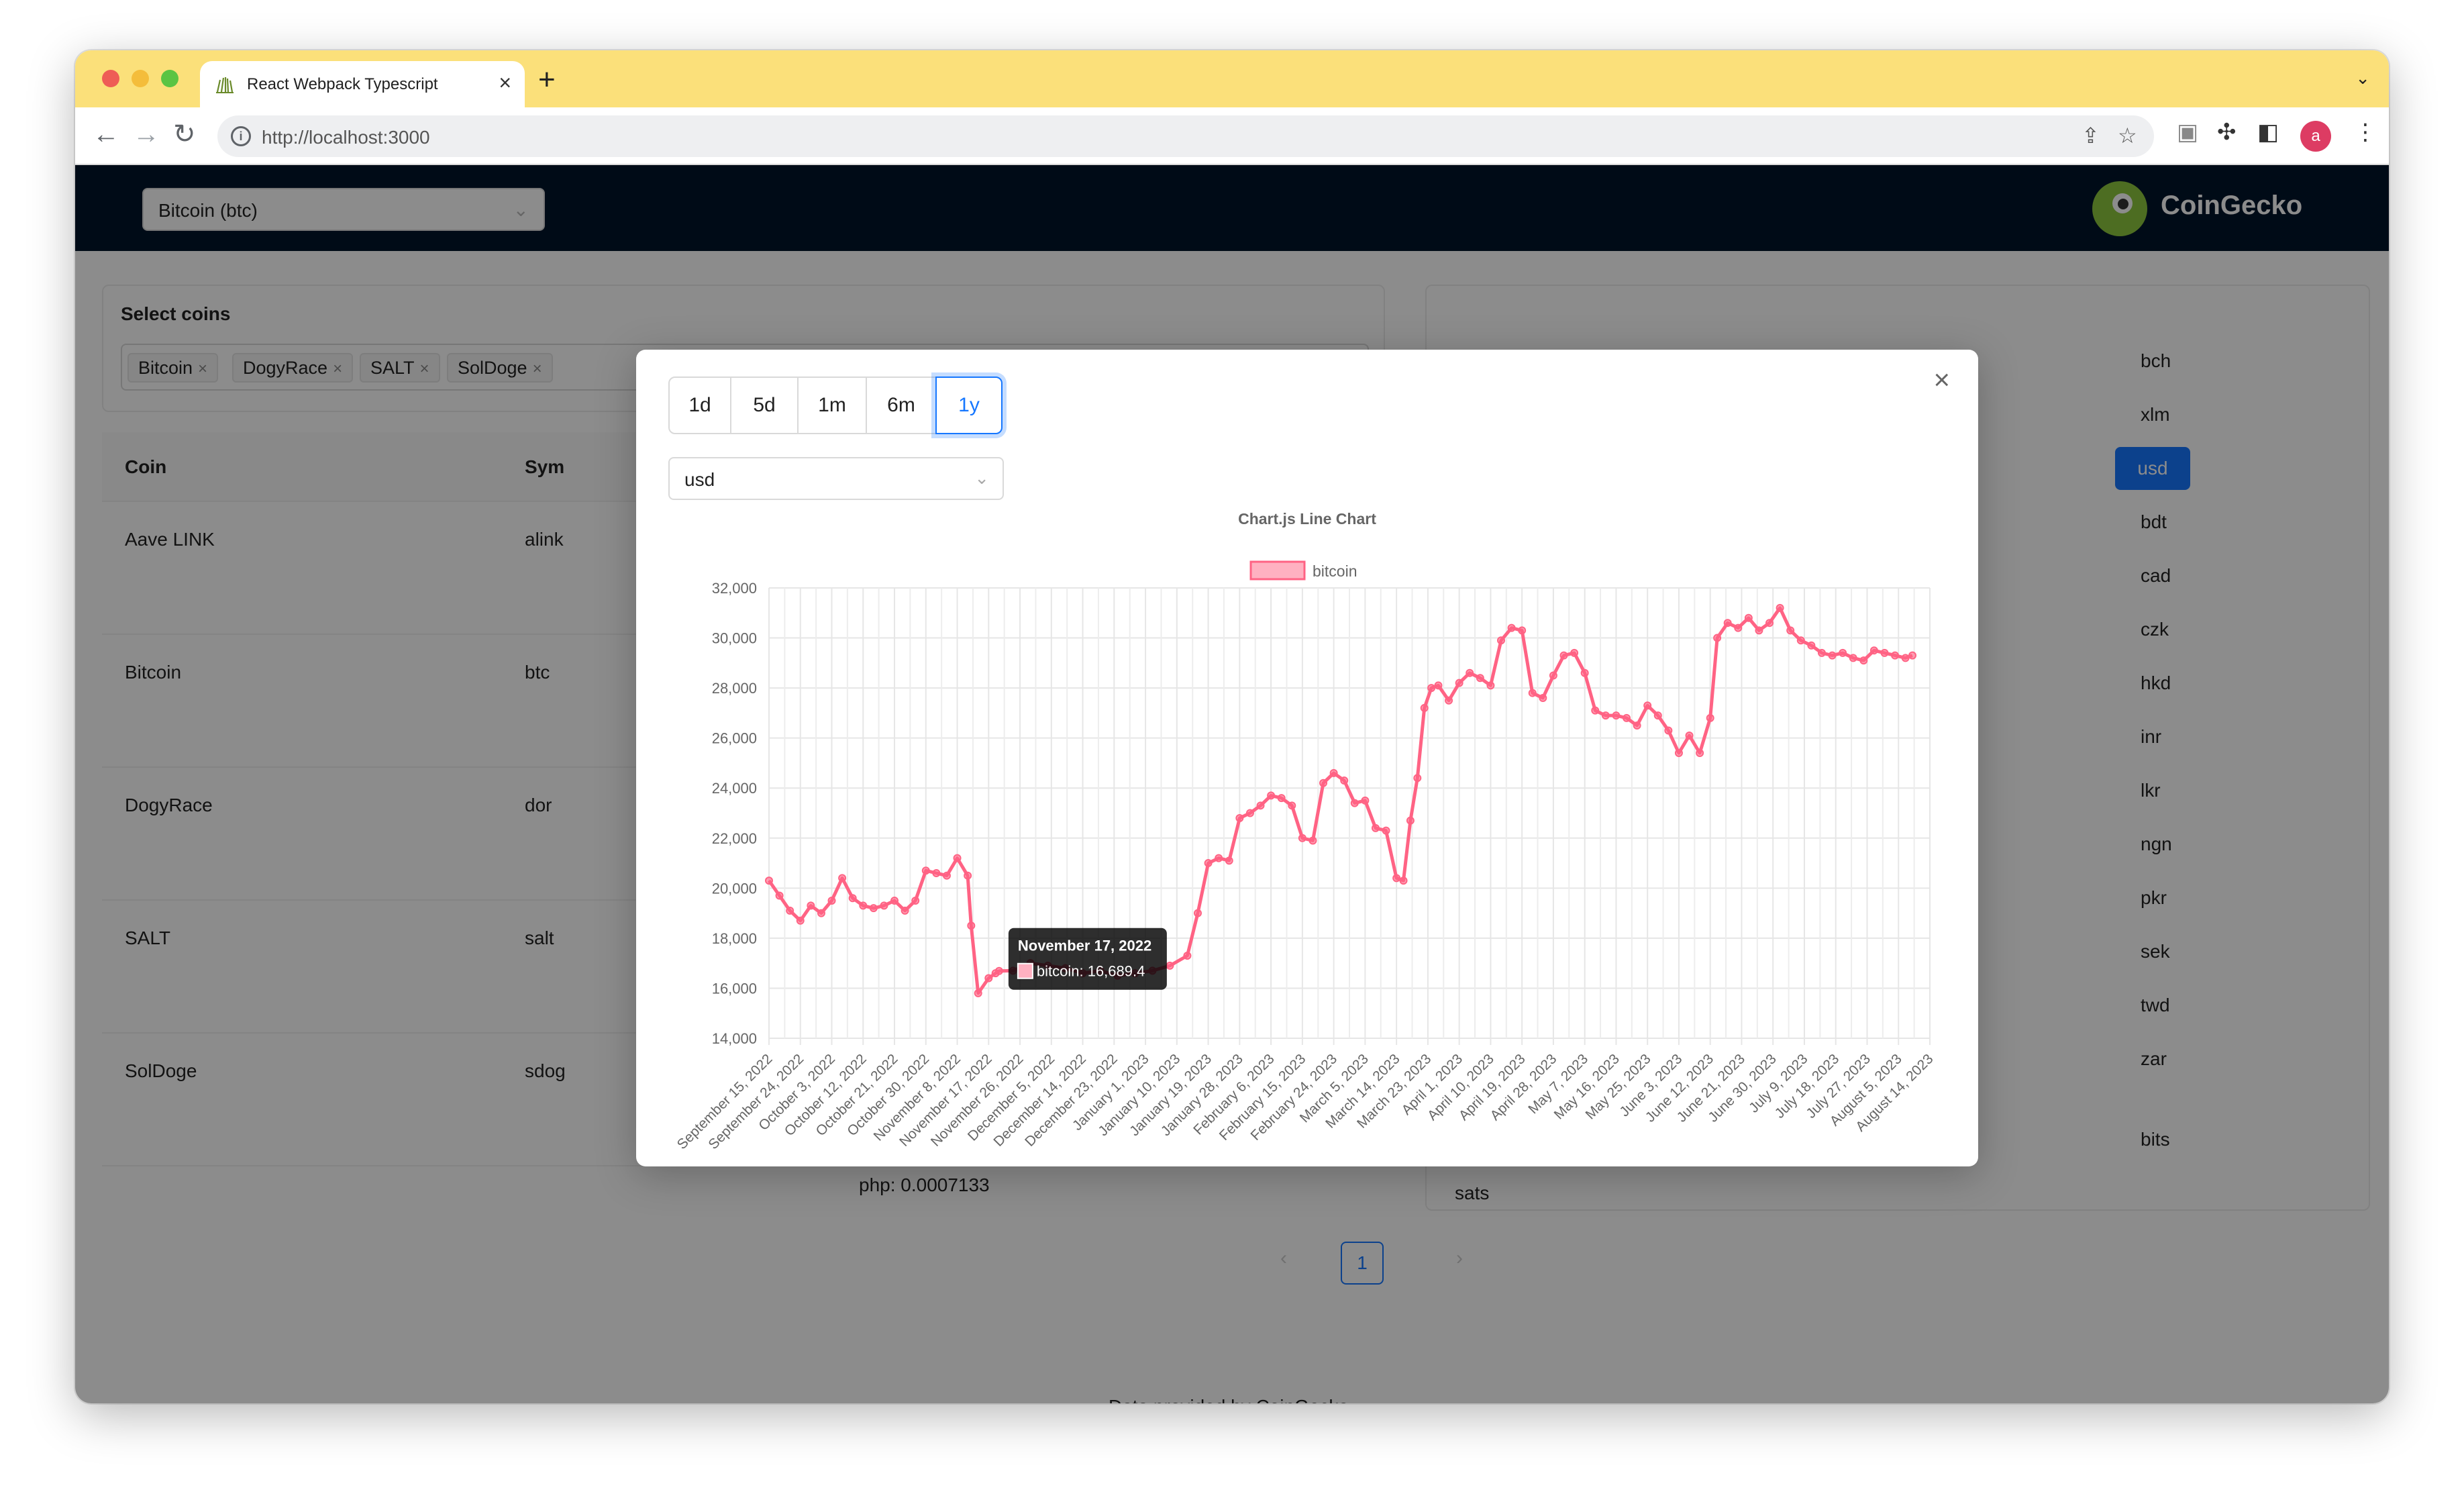 The height and width of the screenshot is (1502, 2464). I want to click on extension-reader-icon: ▣, so click(2187, 132).